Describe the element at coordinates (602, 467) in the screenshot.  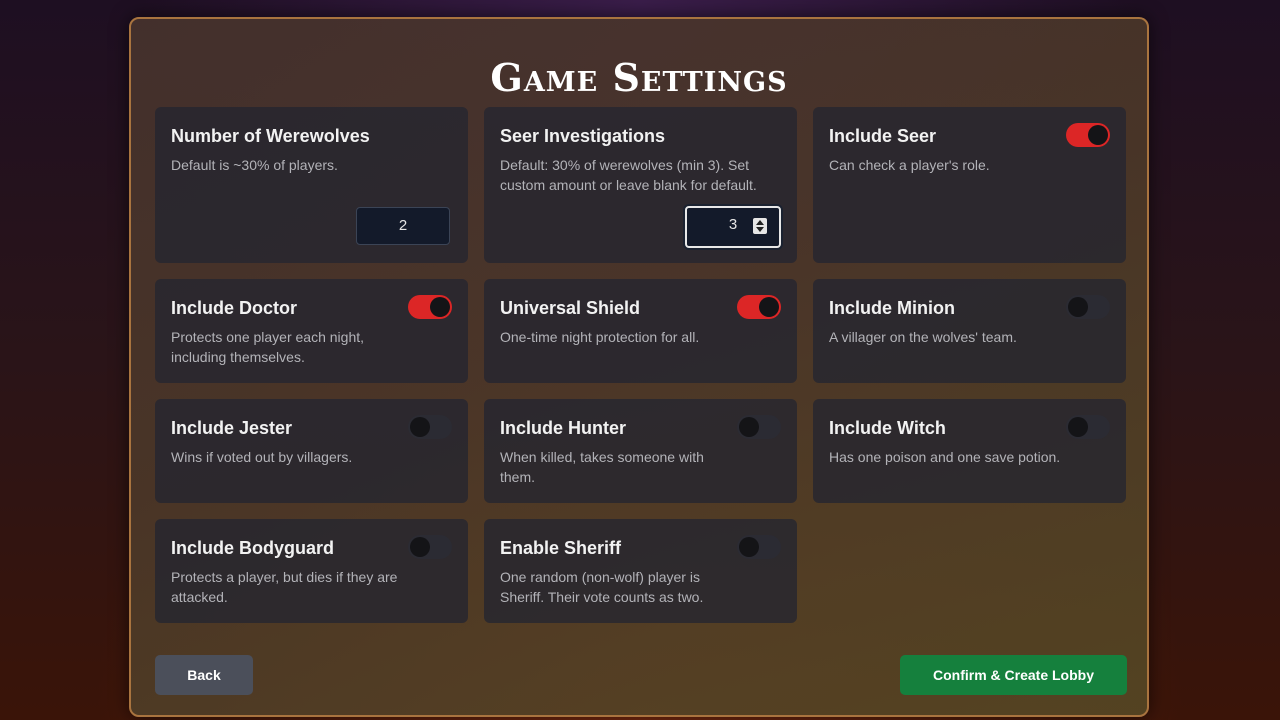
I see `card-description: When killed, takes someone with them.` at that location.